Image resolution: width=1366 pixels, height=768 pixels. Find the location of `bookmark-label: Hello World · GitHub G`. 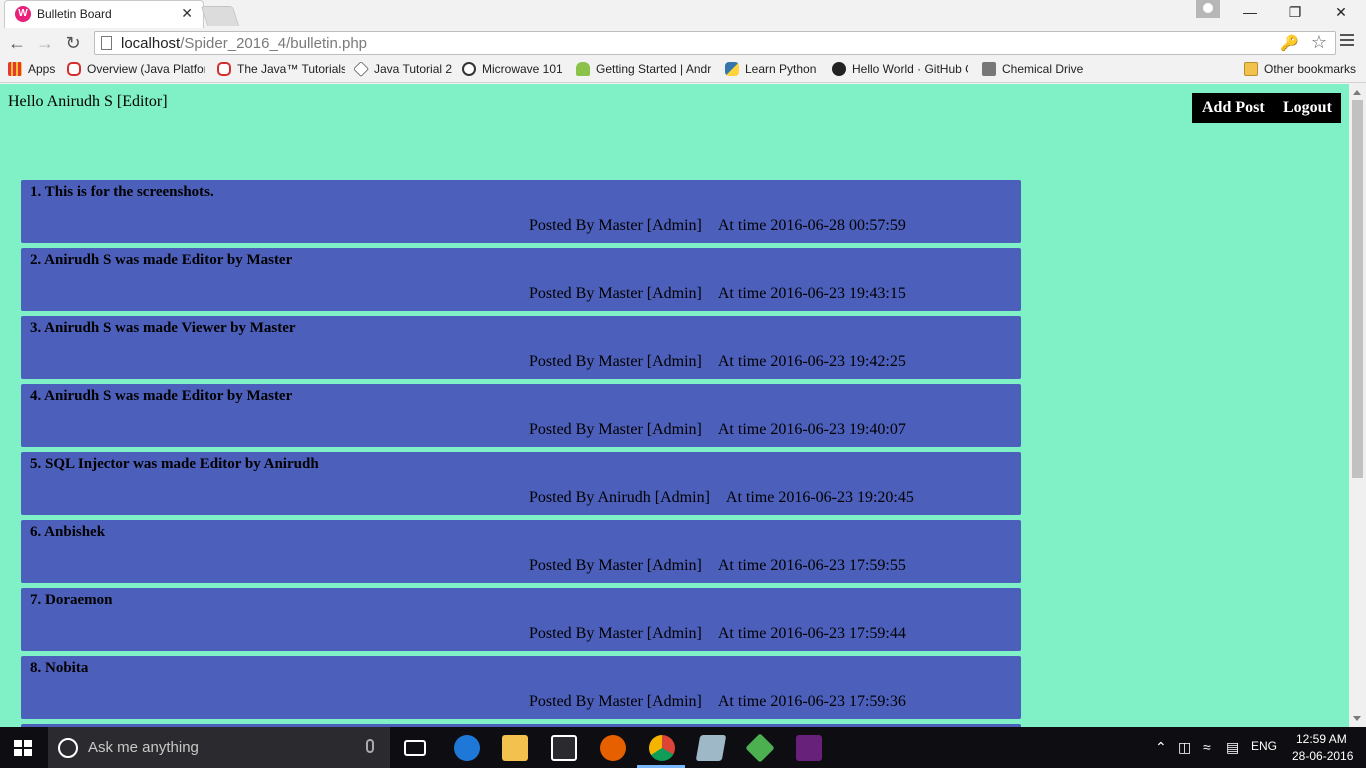

bookmark-label: Hello World · GitHub G is located at coordinates (910, 69).